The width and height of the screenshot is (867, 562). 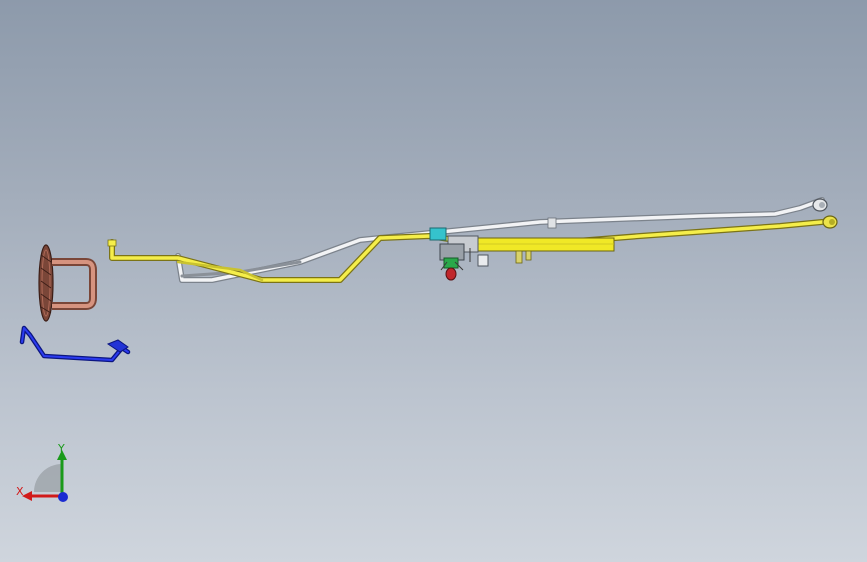 What do you see at coordinates (20, 491) in the screenshot?
I see `x-axis-label: X` at bounding box center [20, 491].